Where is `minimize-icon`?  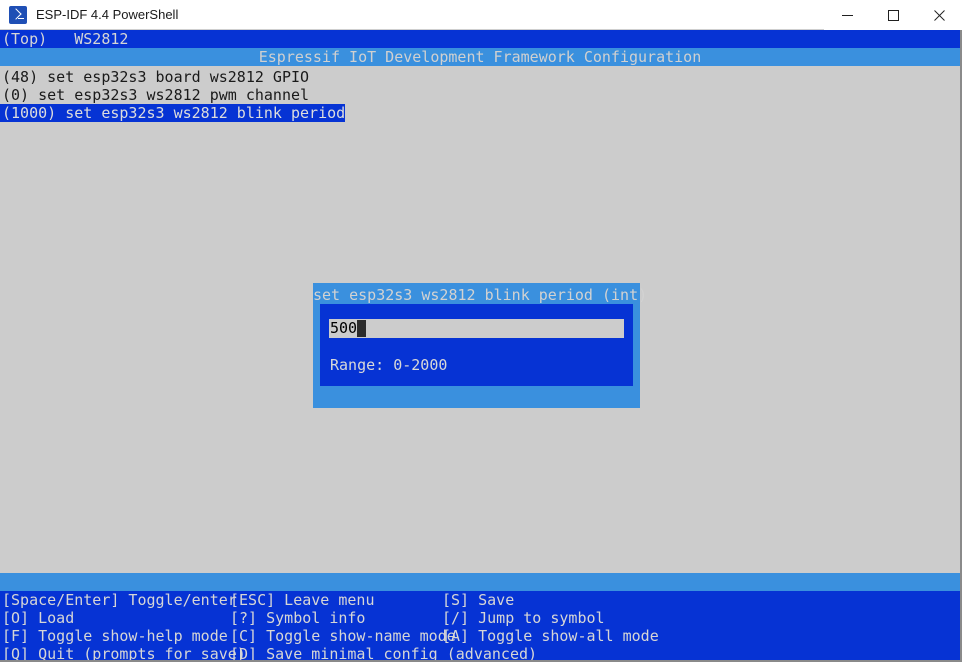
minimize-icon is located at coordinates (847, 15).